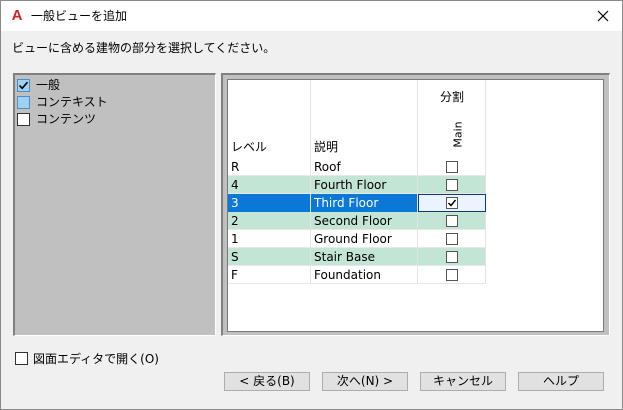 The width and height of the screenshot is (623, 410). Describe the element at coordinates (364, 203) in the screenshot. I see `description-cell: Third Floor` at that location.